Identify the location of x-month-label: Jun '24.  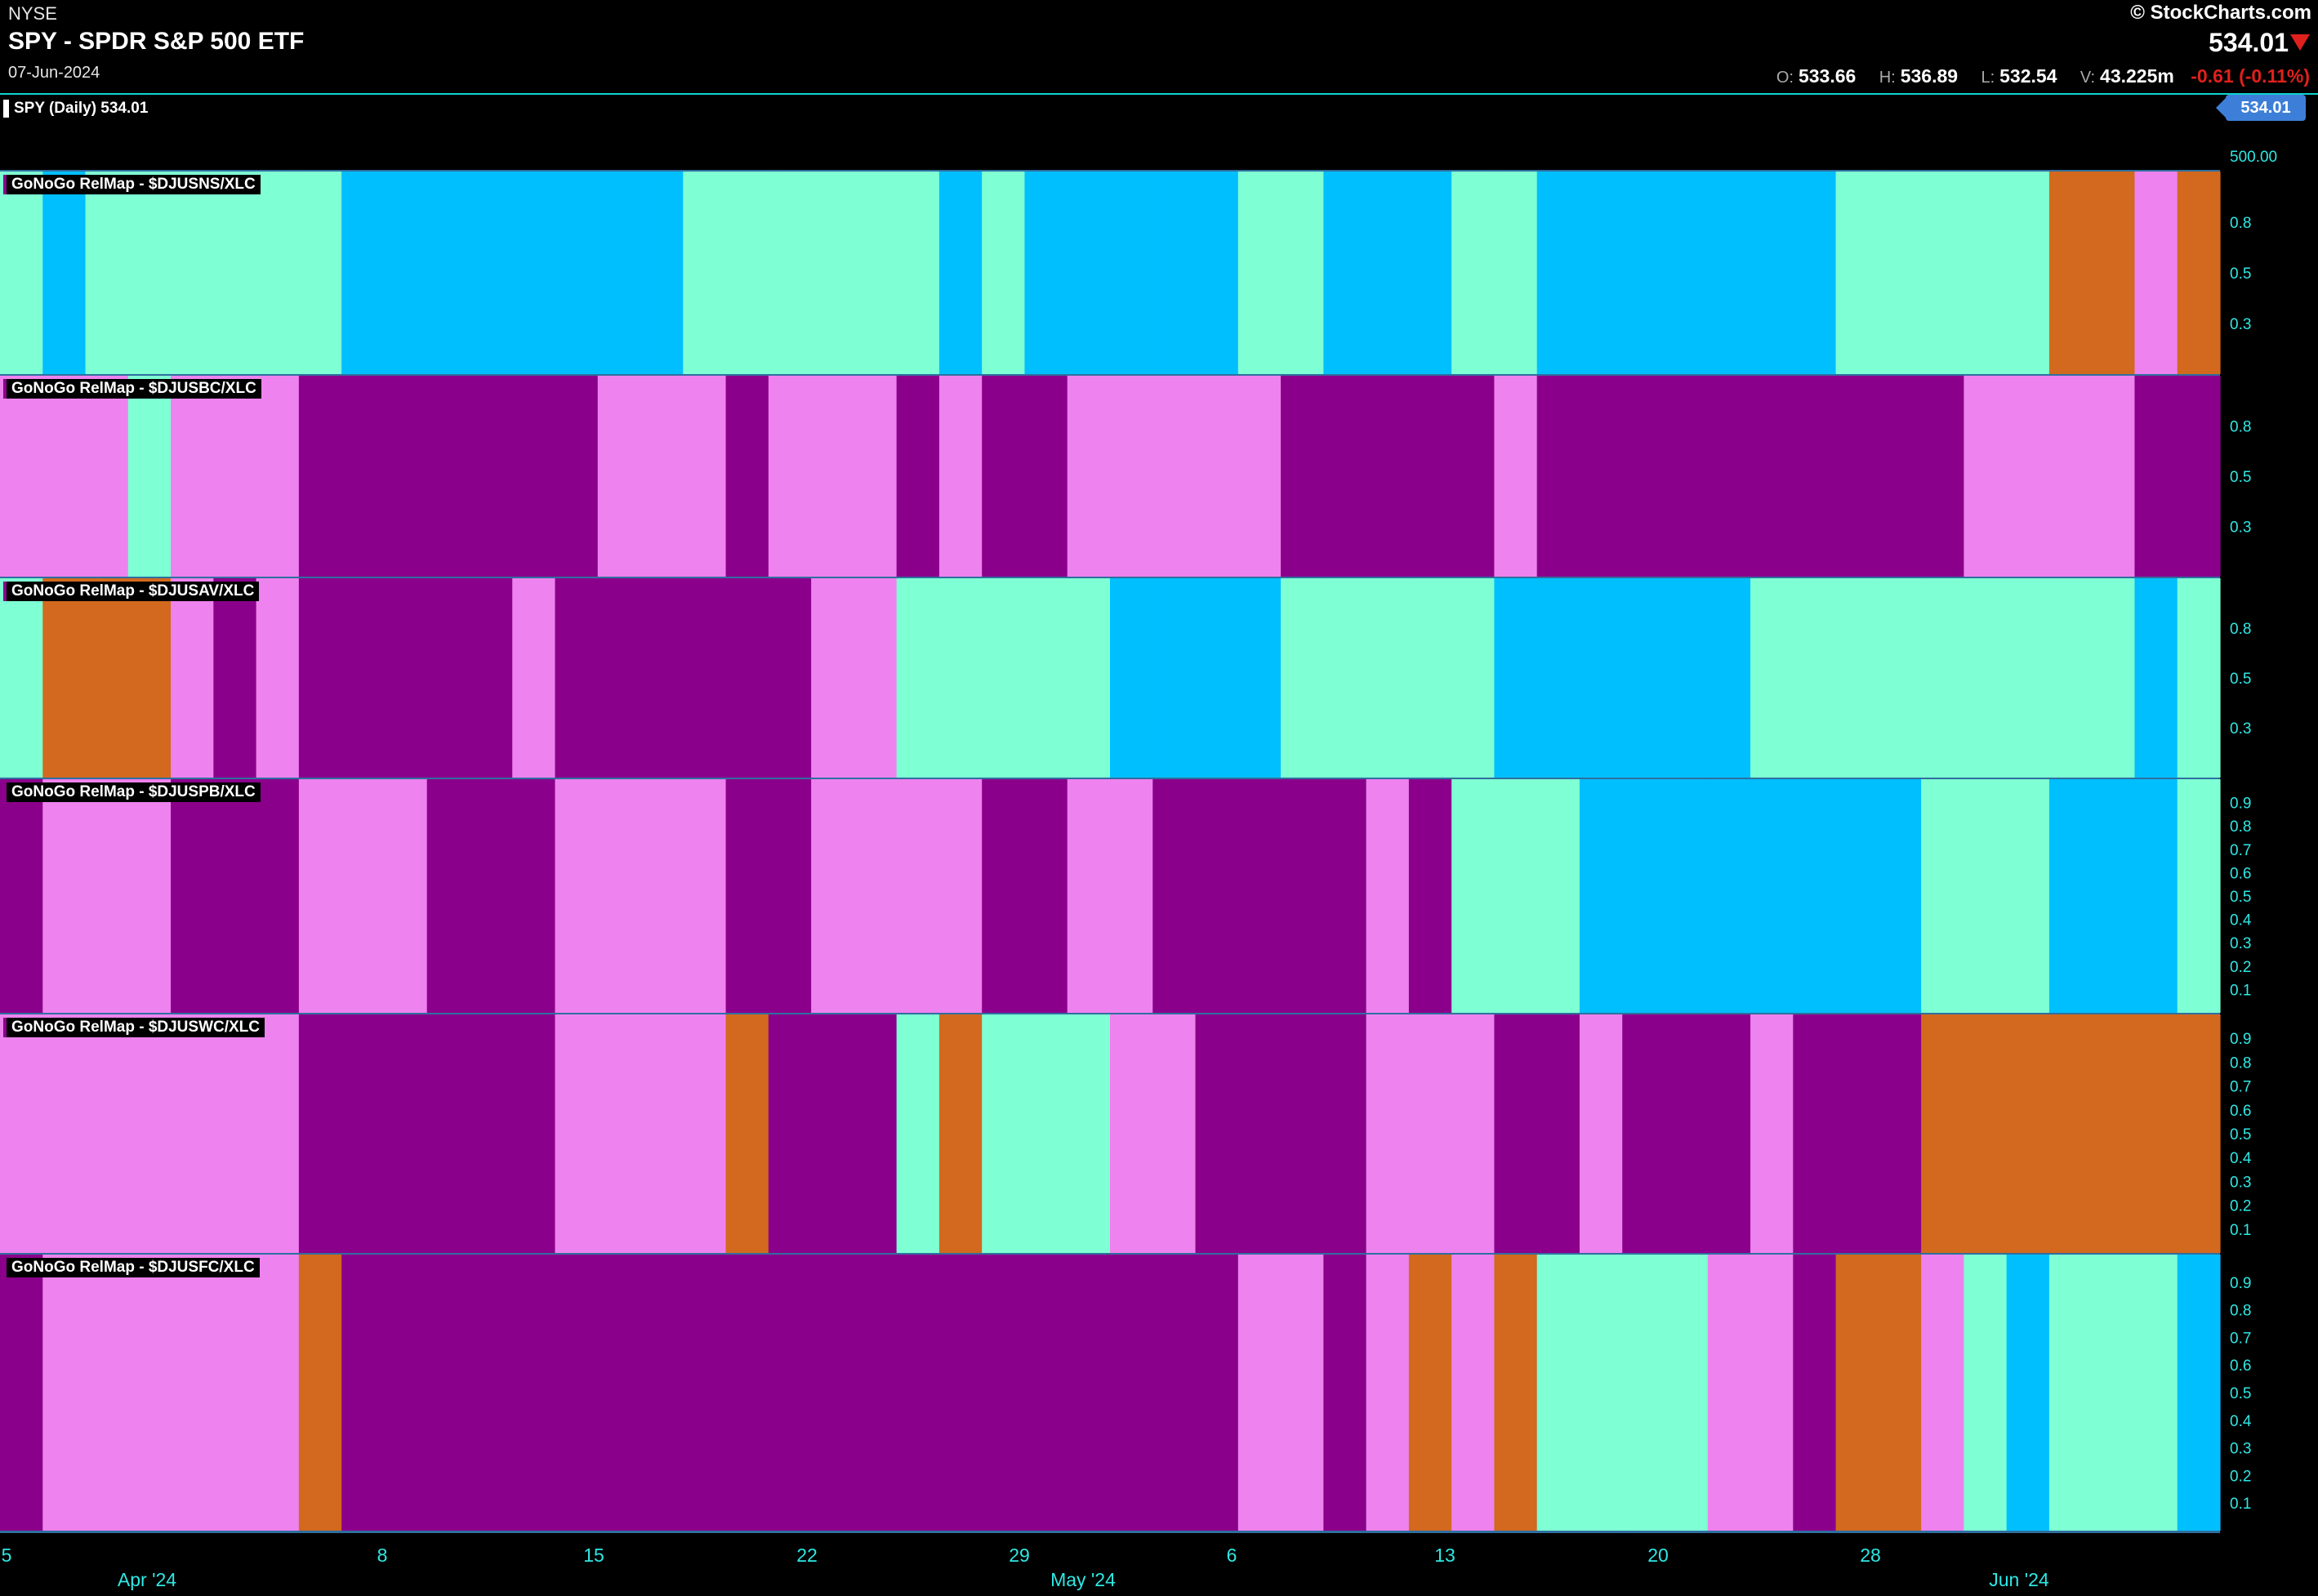
(2019, 1579).